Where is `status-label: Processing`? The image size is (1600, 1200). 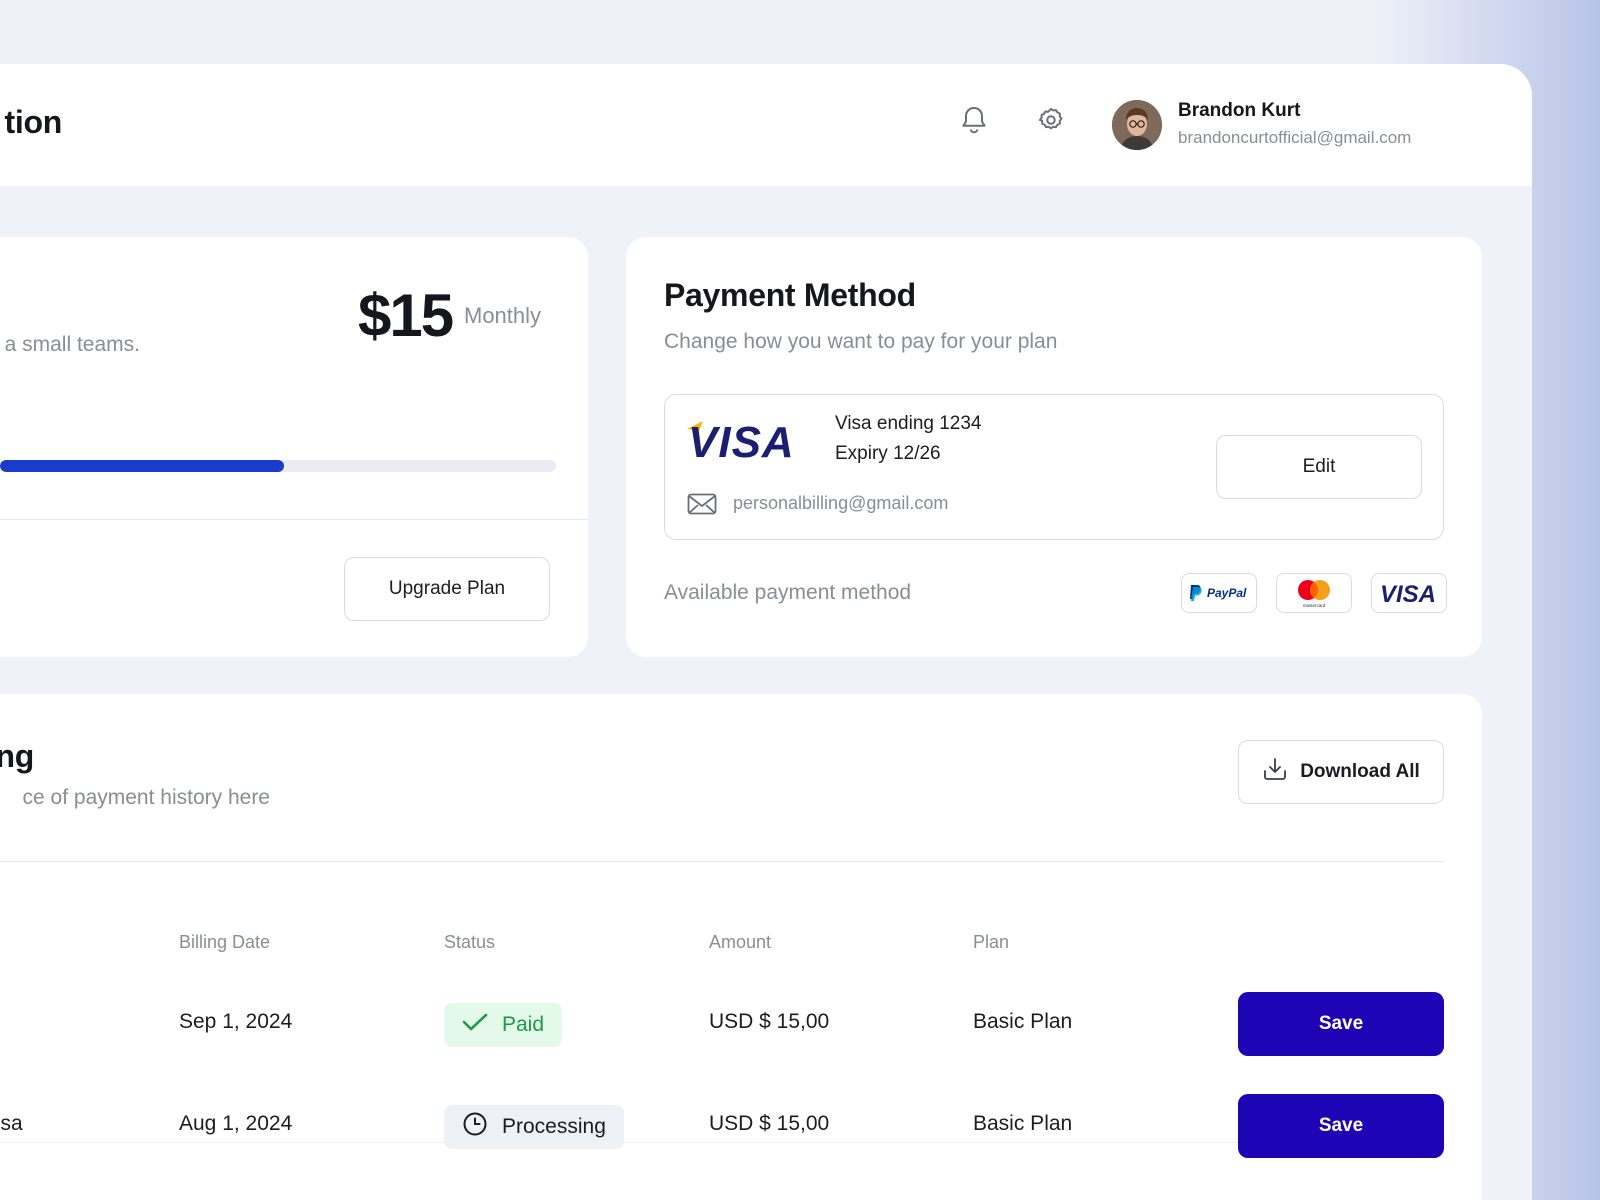
status-label: Processing is located at coordinates (554, 1126).